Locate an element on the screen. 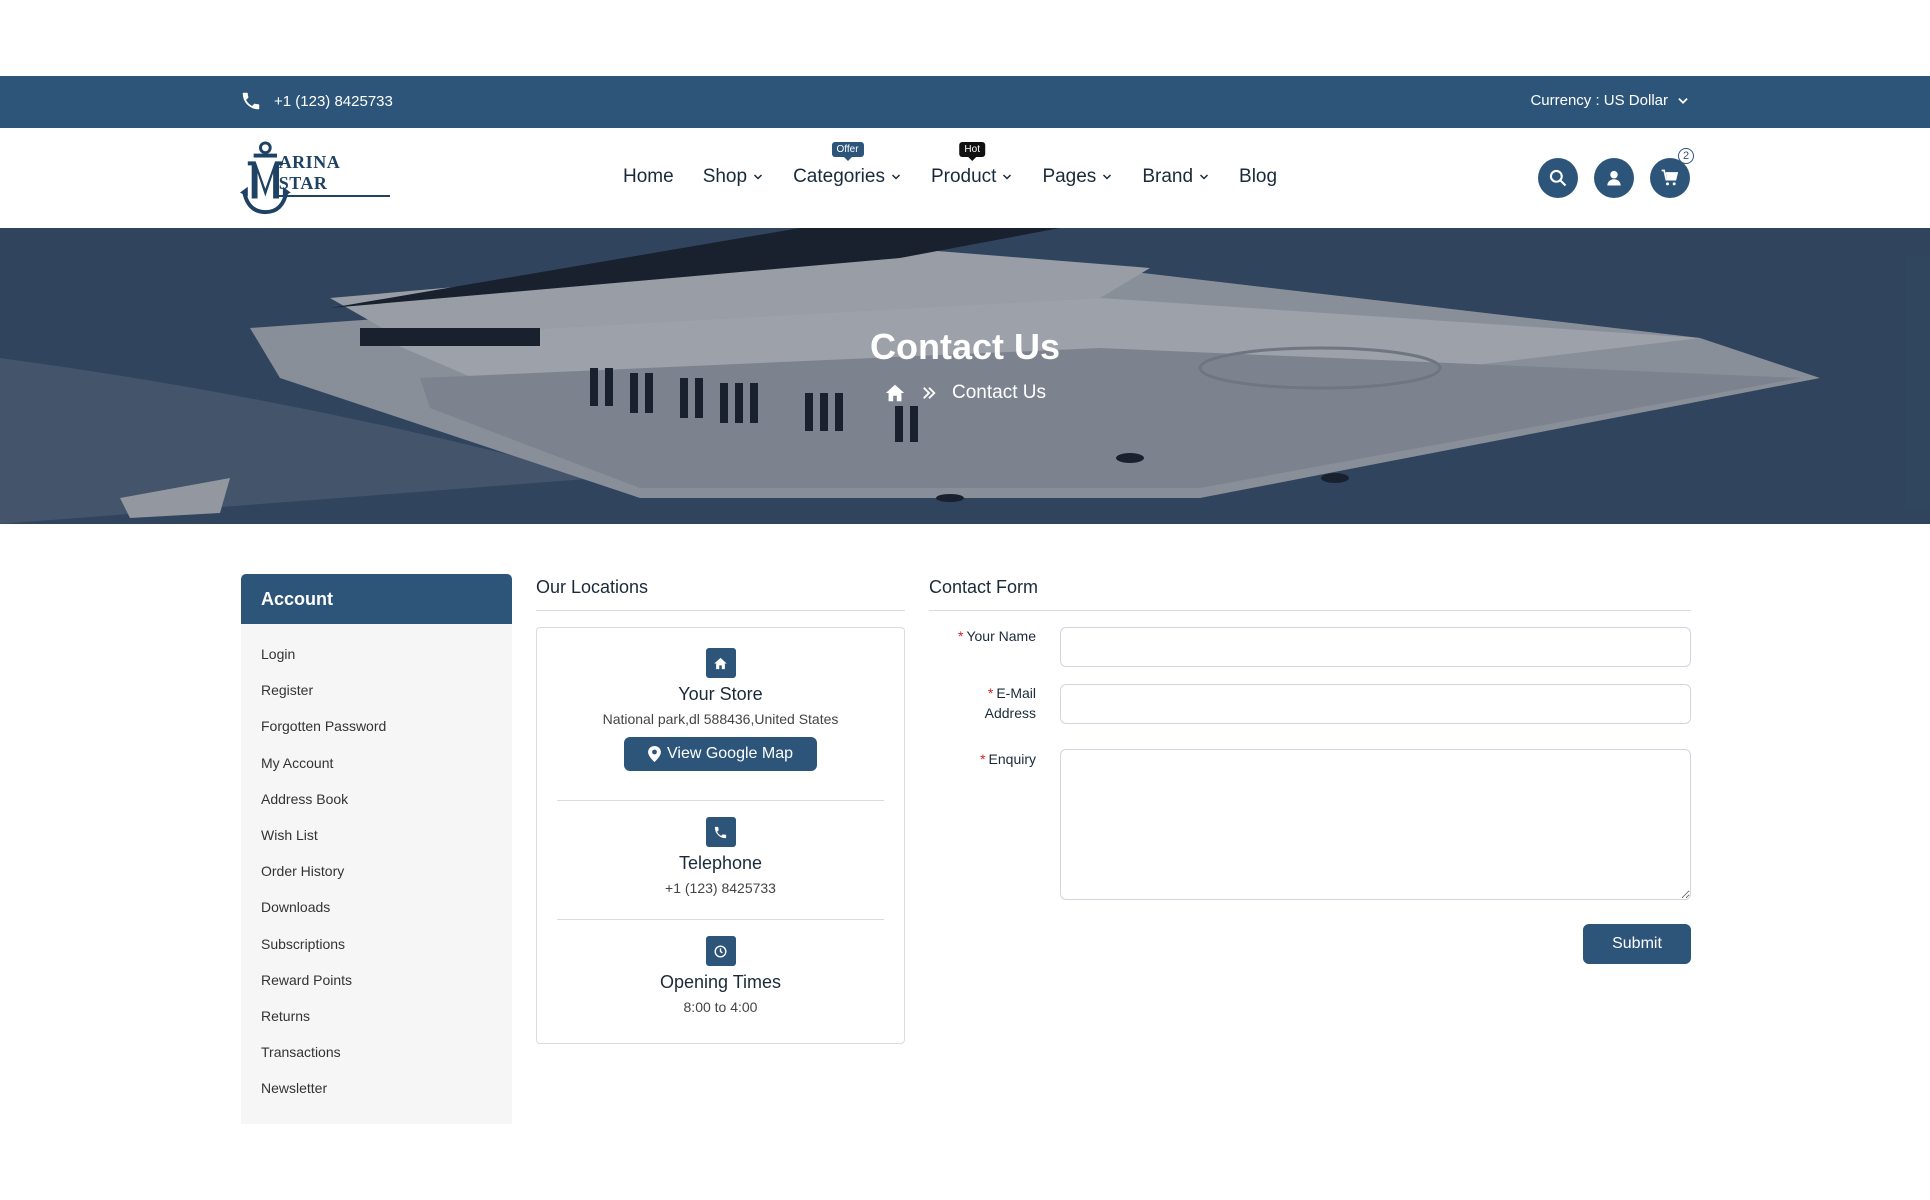 Image resolution: width=1930 pixels, height=1200 pixels. offer-badge: Offer is located at coordinates (847, 149).